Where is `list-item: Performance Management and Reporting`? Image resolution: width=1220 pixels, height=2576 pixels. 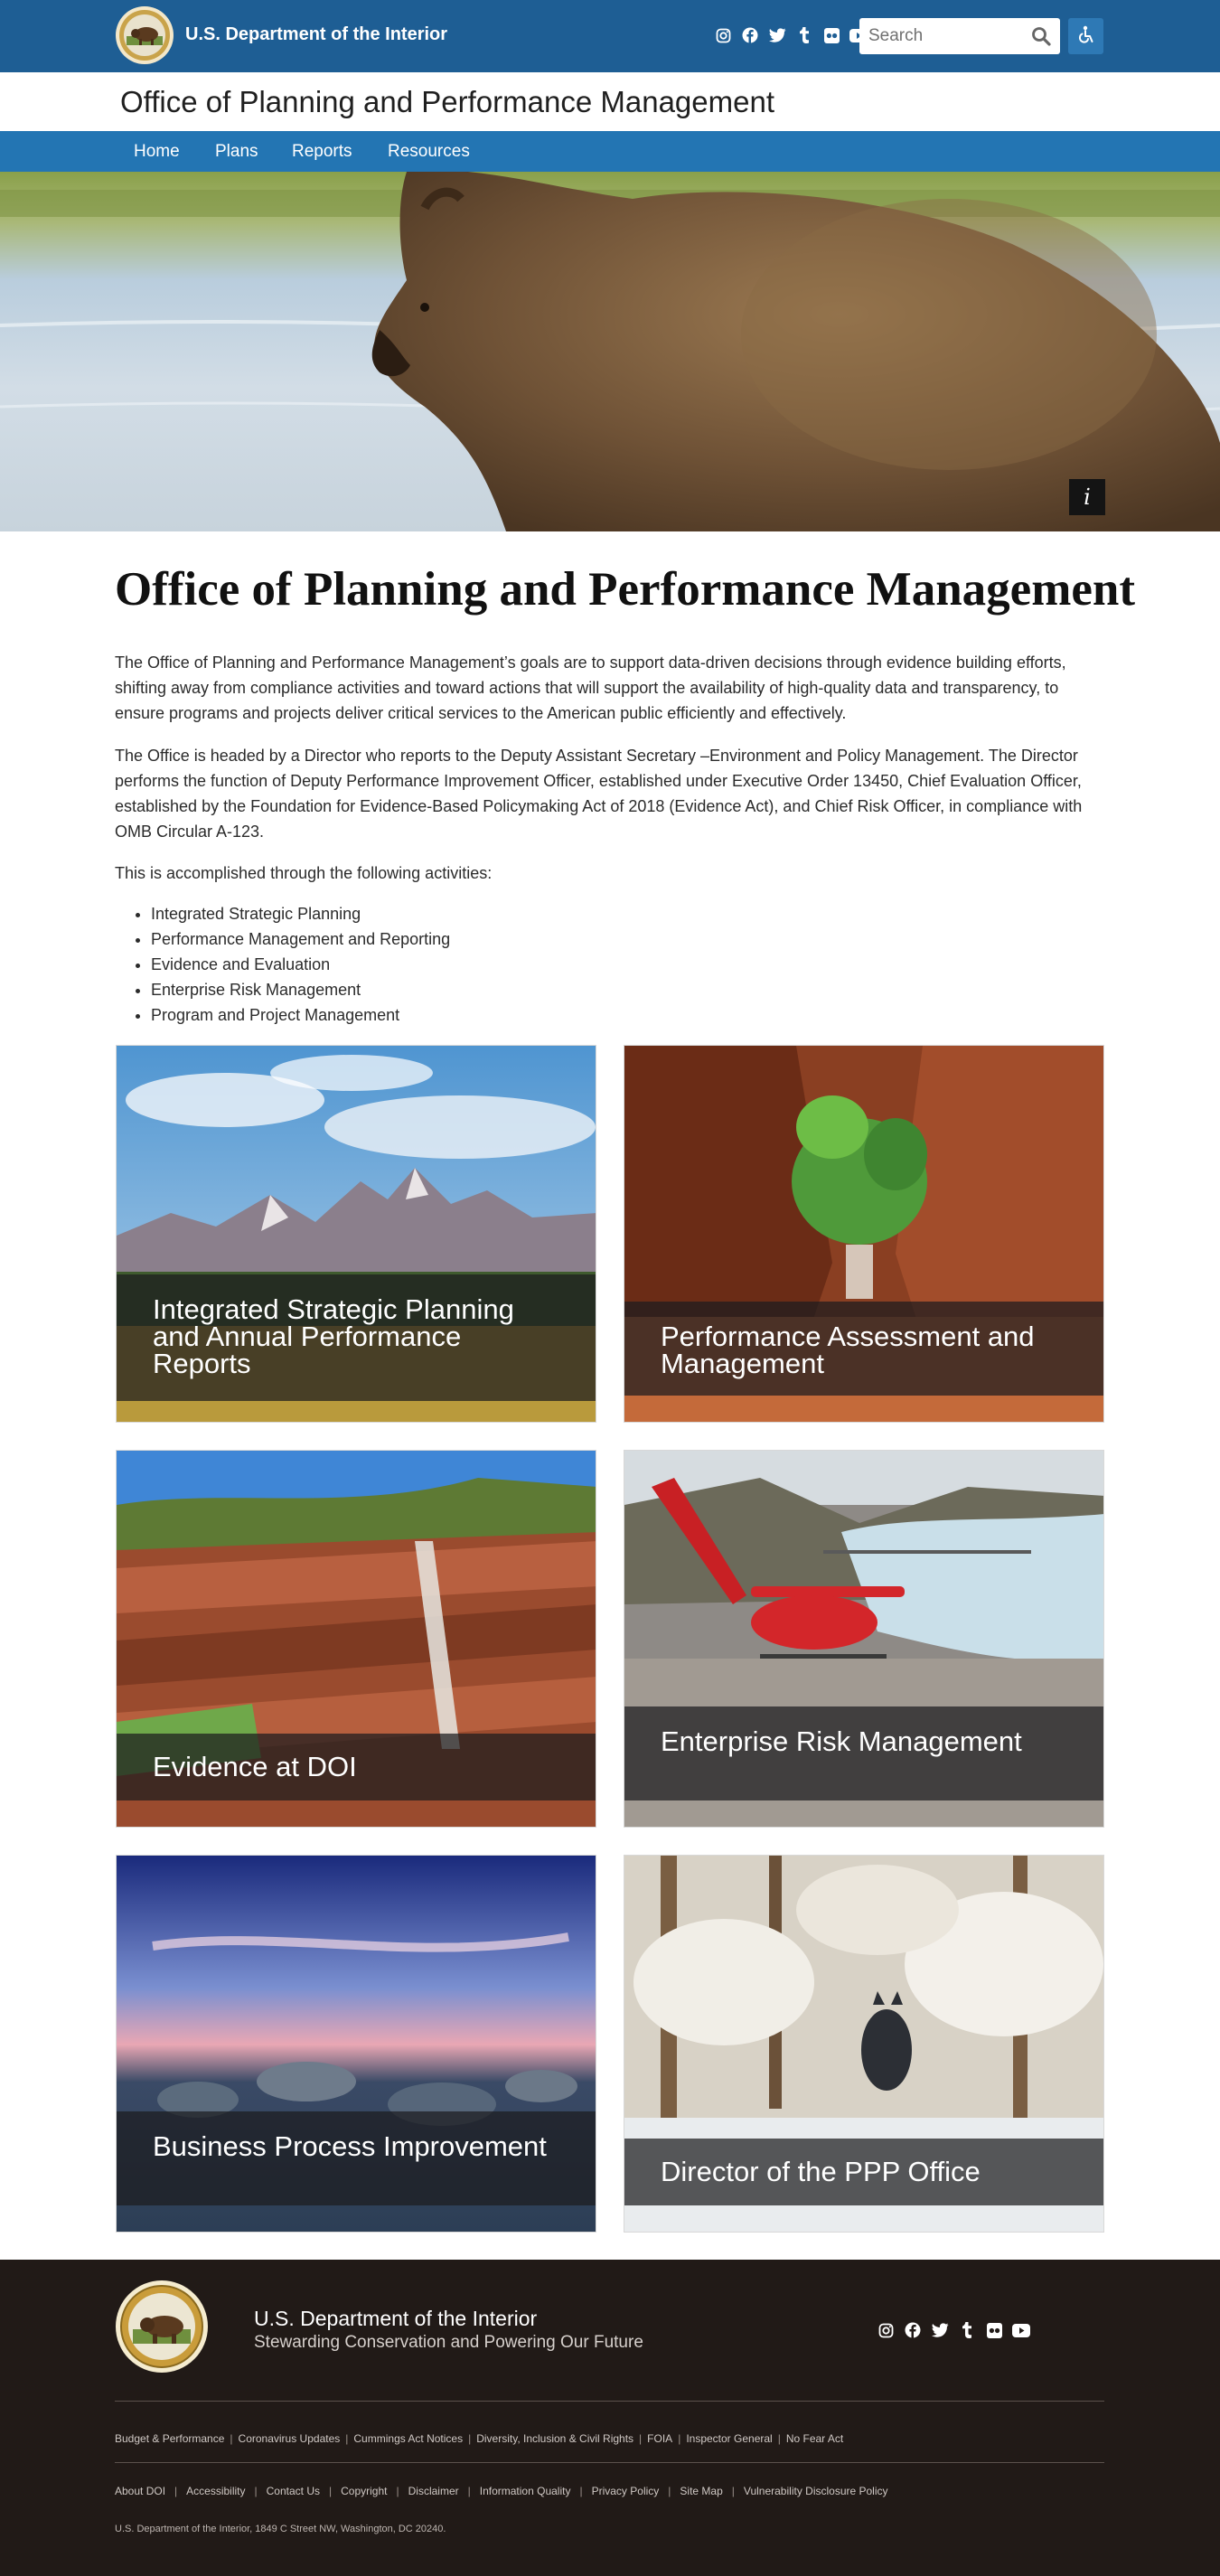 list-item: Performance Management and Reporting is located at coordinates (300, 939).